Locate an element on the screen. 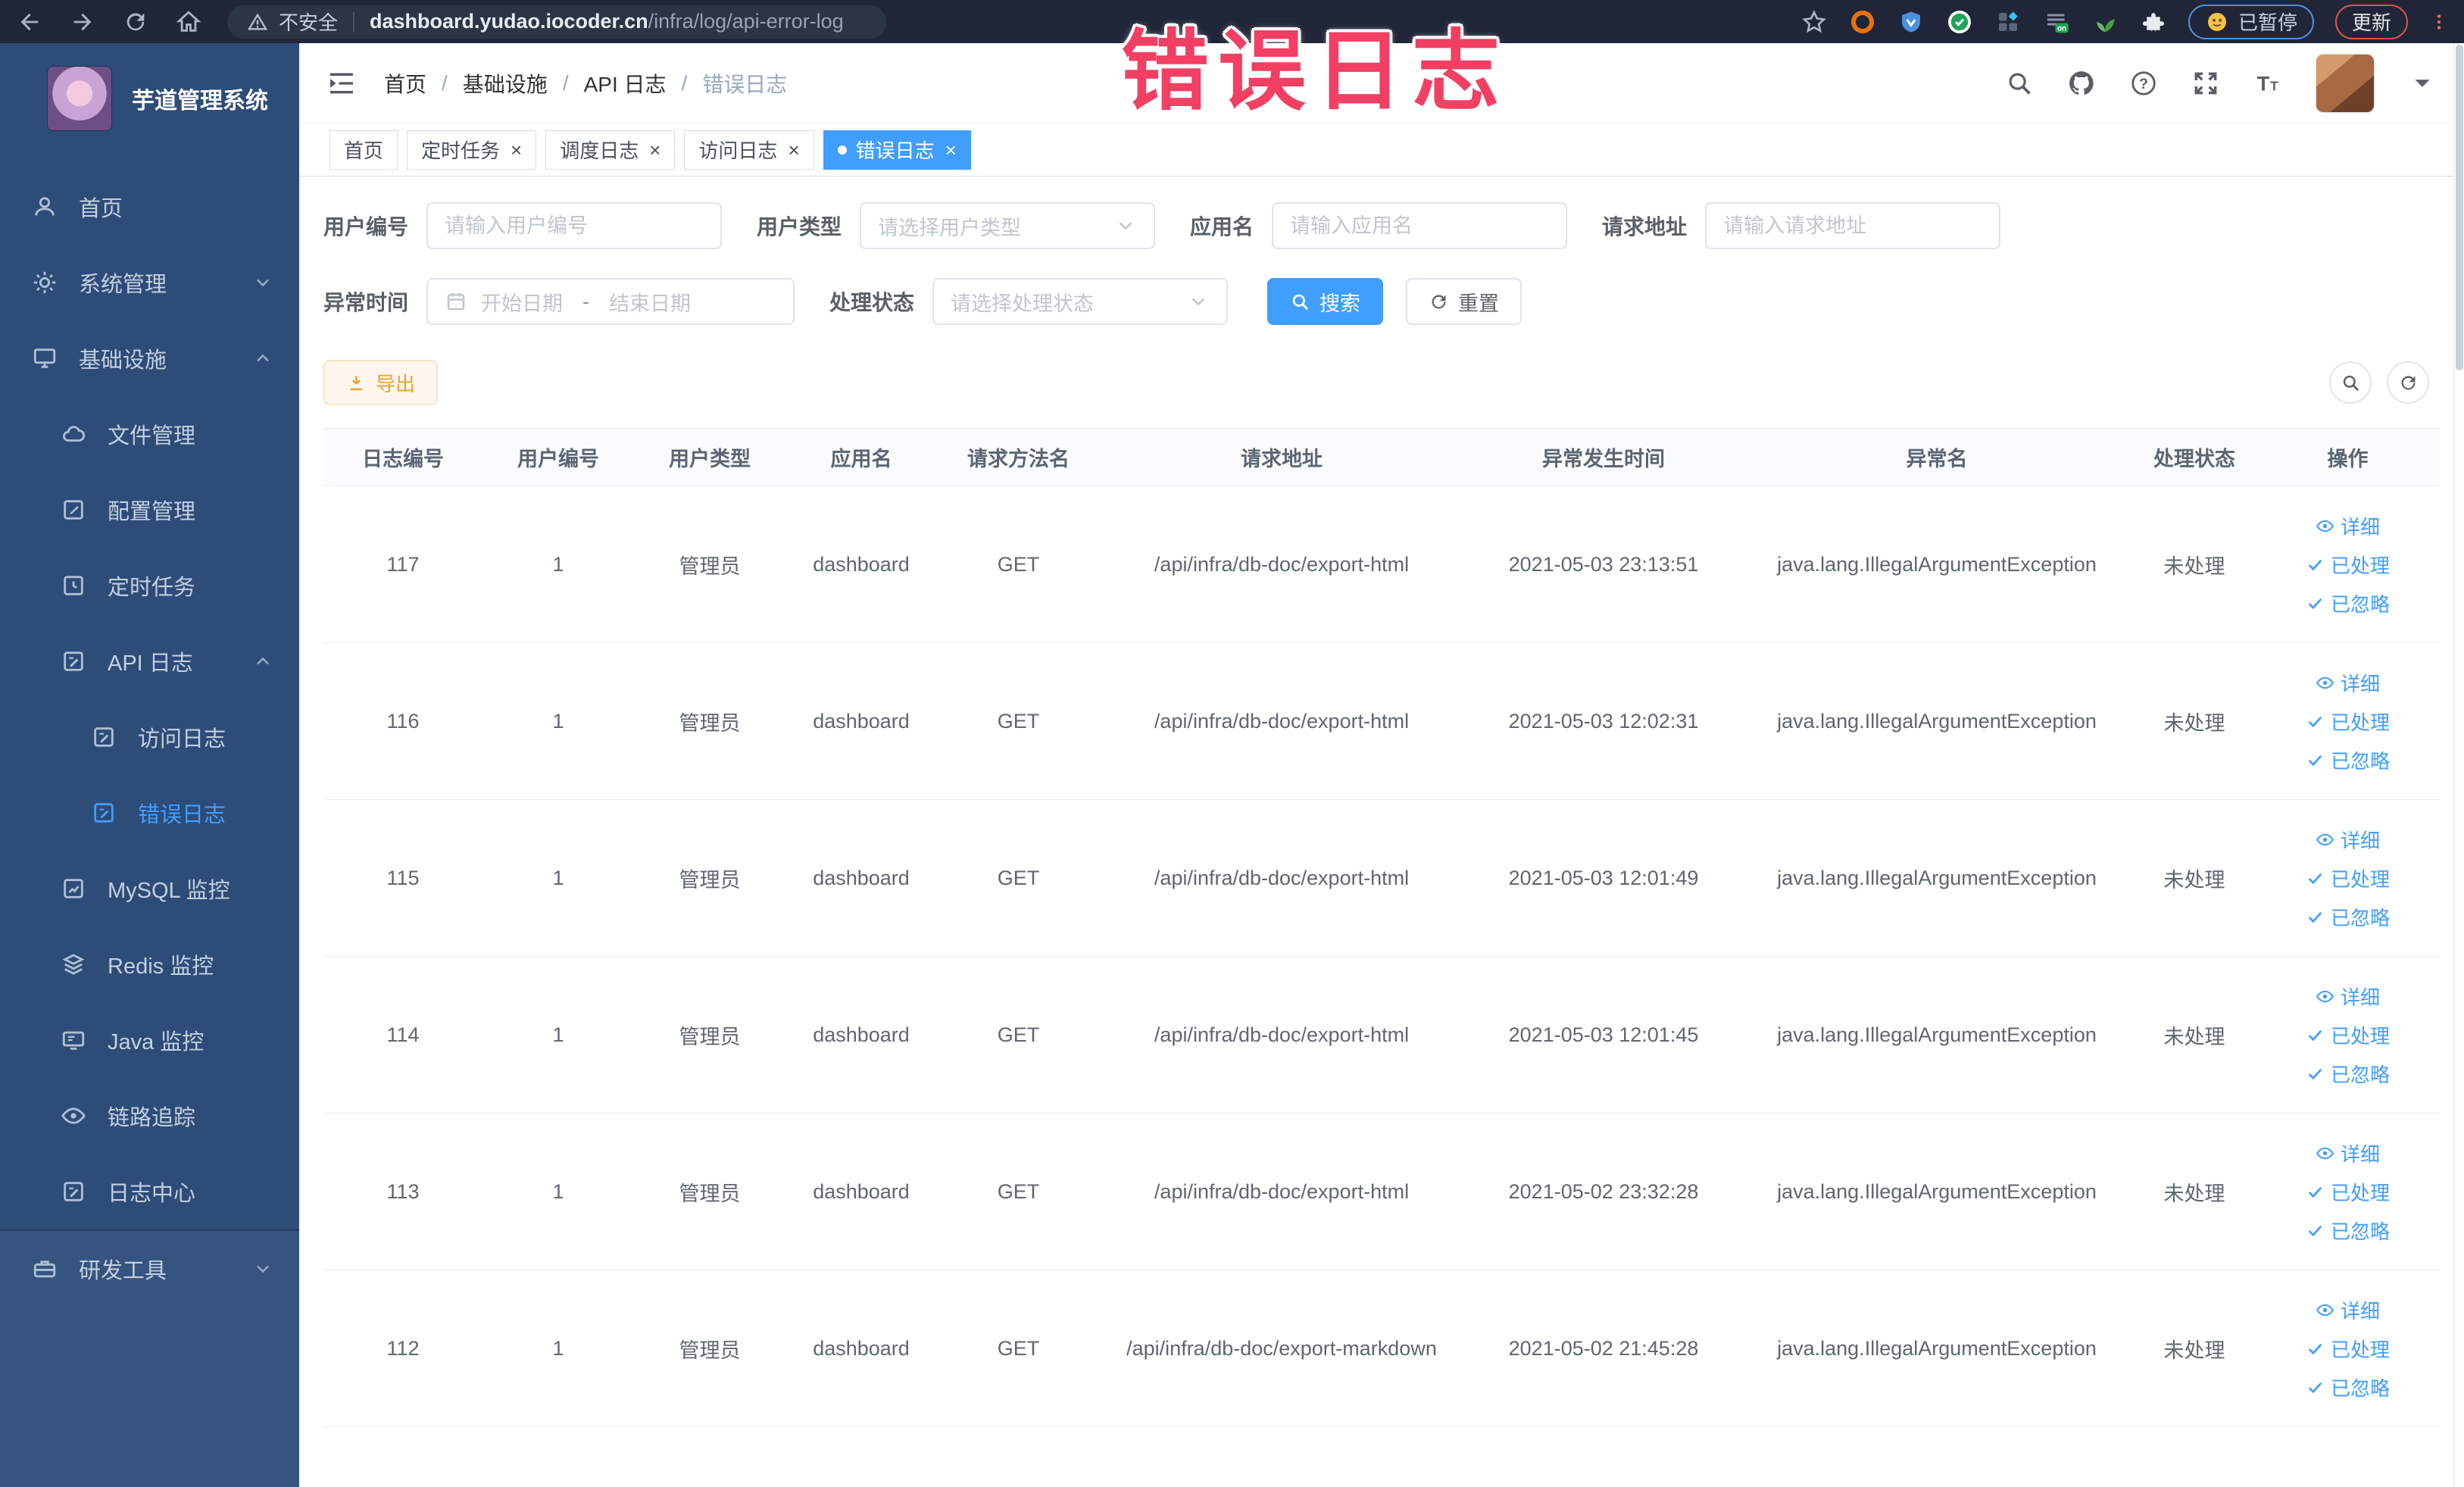 This screenshot has height=1487, width=2464. security-label: 不安全 is located at coordinates (308, 22).